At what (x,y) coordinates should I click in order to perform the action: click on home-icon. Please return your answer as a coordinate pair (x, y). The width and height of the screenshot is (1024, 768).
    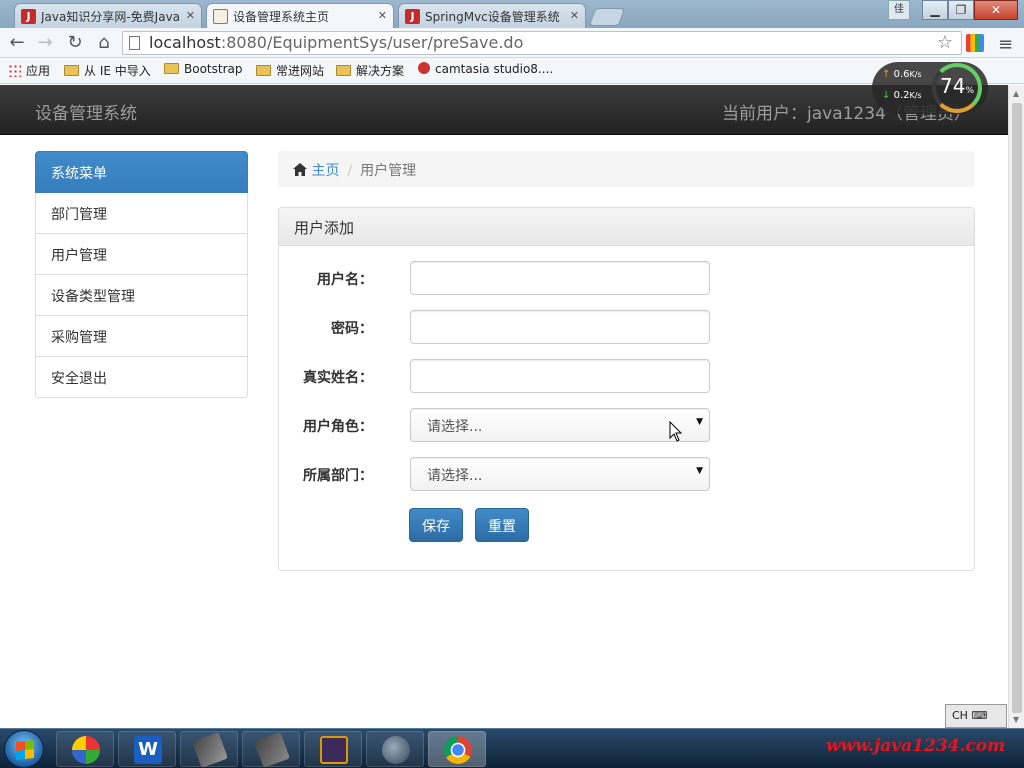
    Looking at the image, I should click on (300, 169).